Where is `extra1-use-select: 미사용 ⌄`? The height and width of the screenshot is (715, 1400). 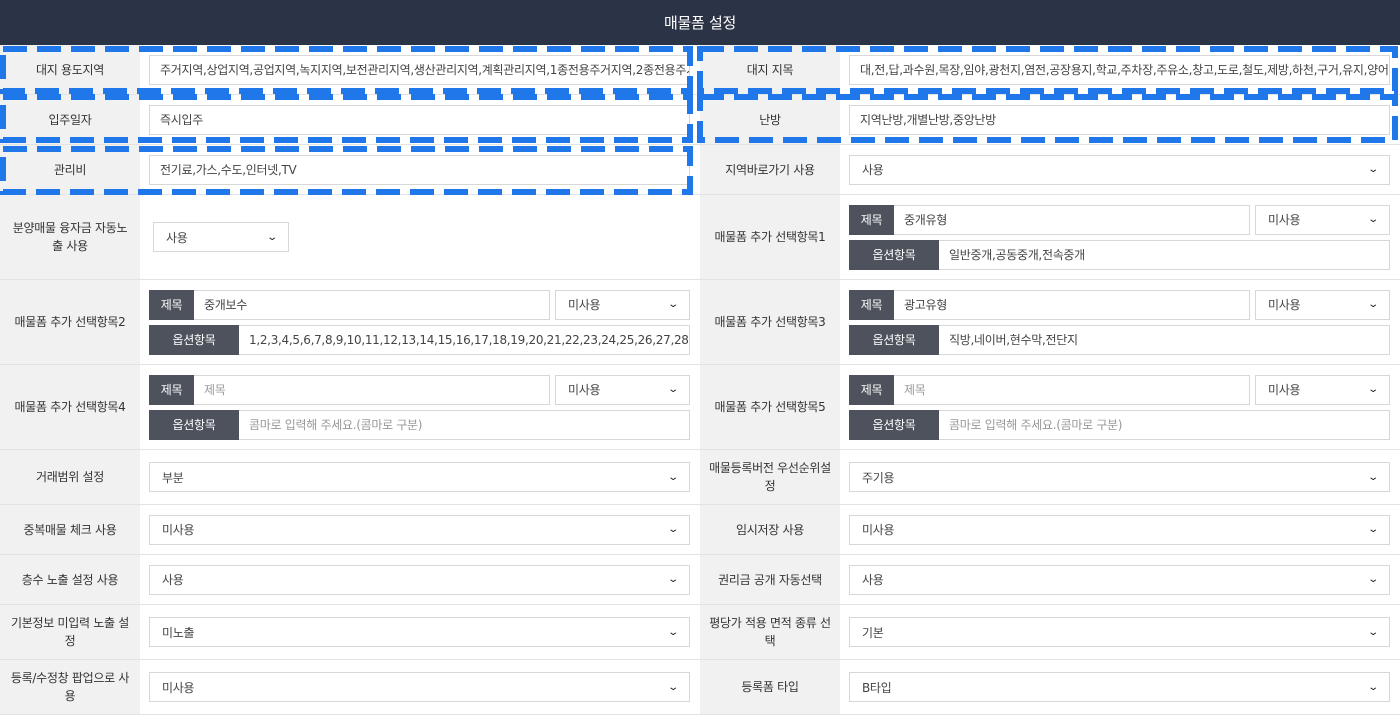
extra1-use-select: 미사용 ⌄ is located at coordinates (1322, 219).